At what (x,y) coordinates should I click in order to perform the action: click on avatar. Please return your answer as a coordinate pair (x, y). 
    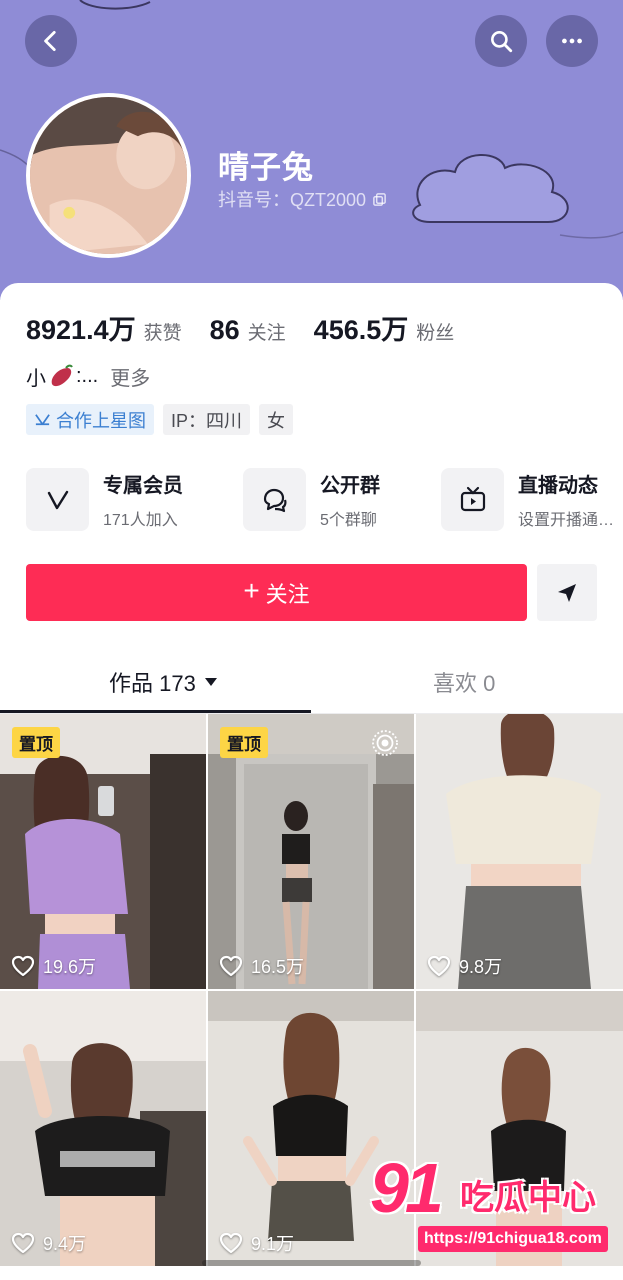
    Looking at the image, I should click on (108, 175).